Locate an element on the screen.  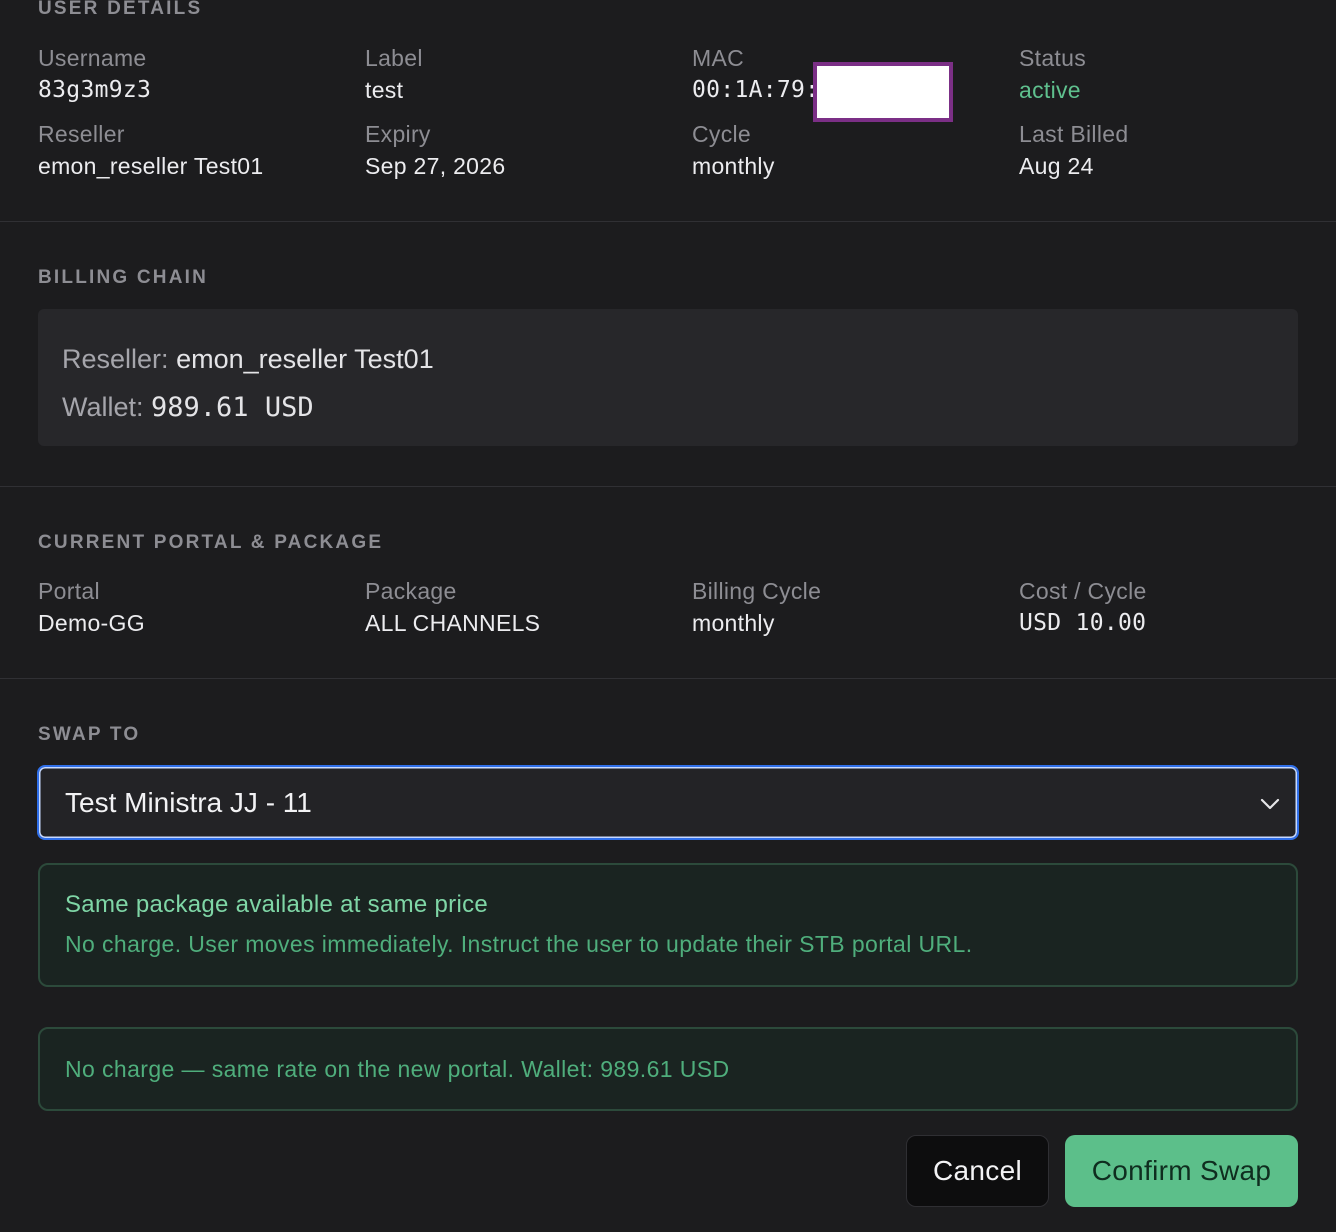
mac-label: MAC is located at coordinates (718, 58).